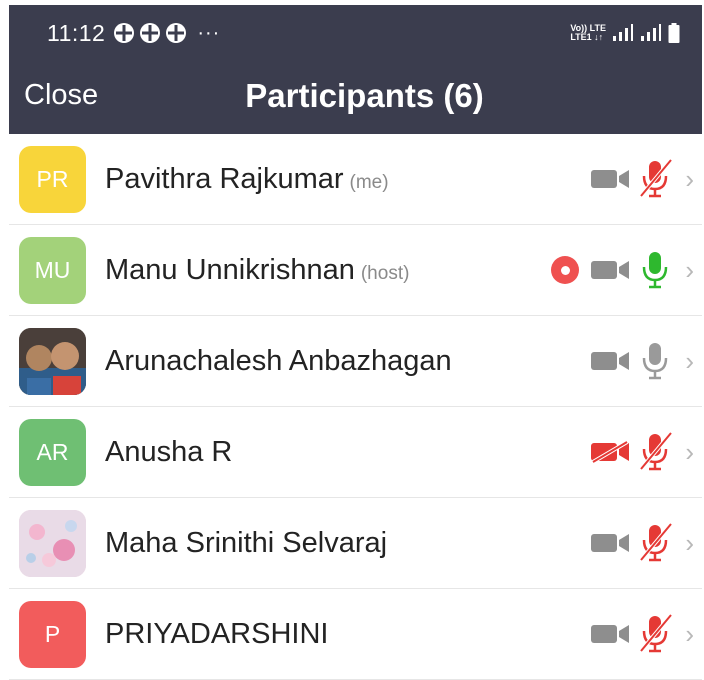 The width and height of the screenshot is (704, 680). I want to click on participant-name: Arunachalesh Anbazhagan, so click(278, 360).